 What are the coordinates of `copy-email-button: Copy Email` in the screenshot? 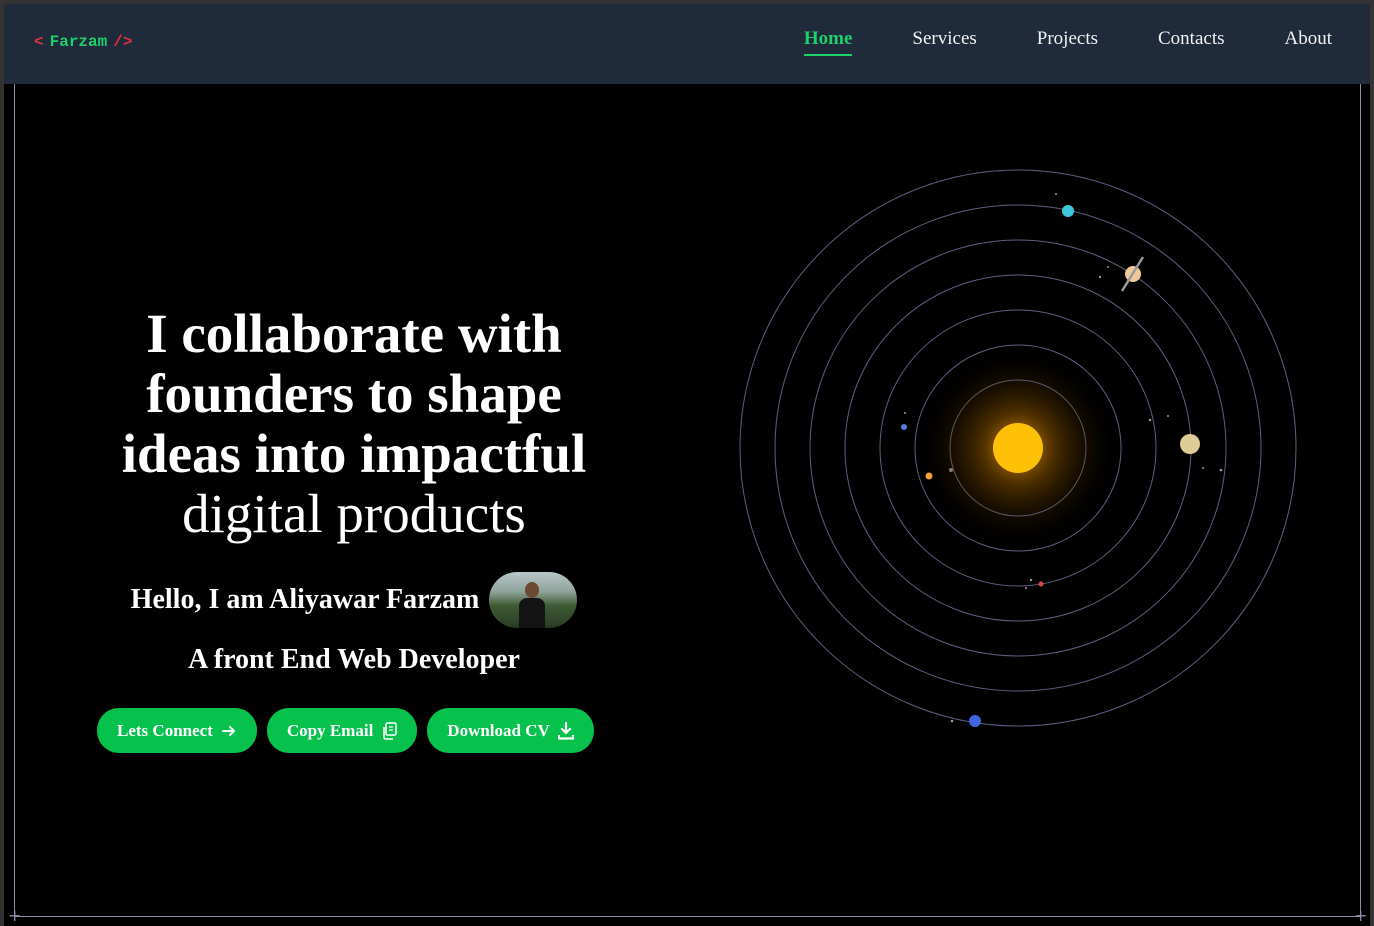 It's located at (342, 730).